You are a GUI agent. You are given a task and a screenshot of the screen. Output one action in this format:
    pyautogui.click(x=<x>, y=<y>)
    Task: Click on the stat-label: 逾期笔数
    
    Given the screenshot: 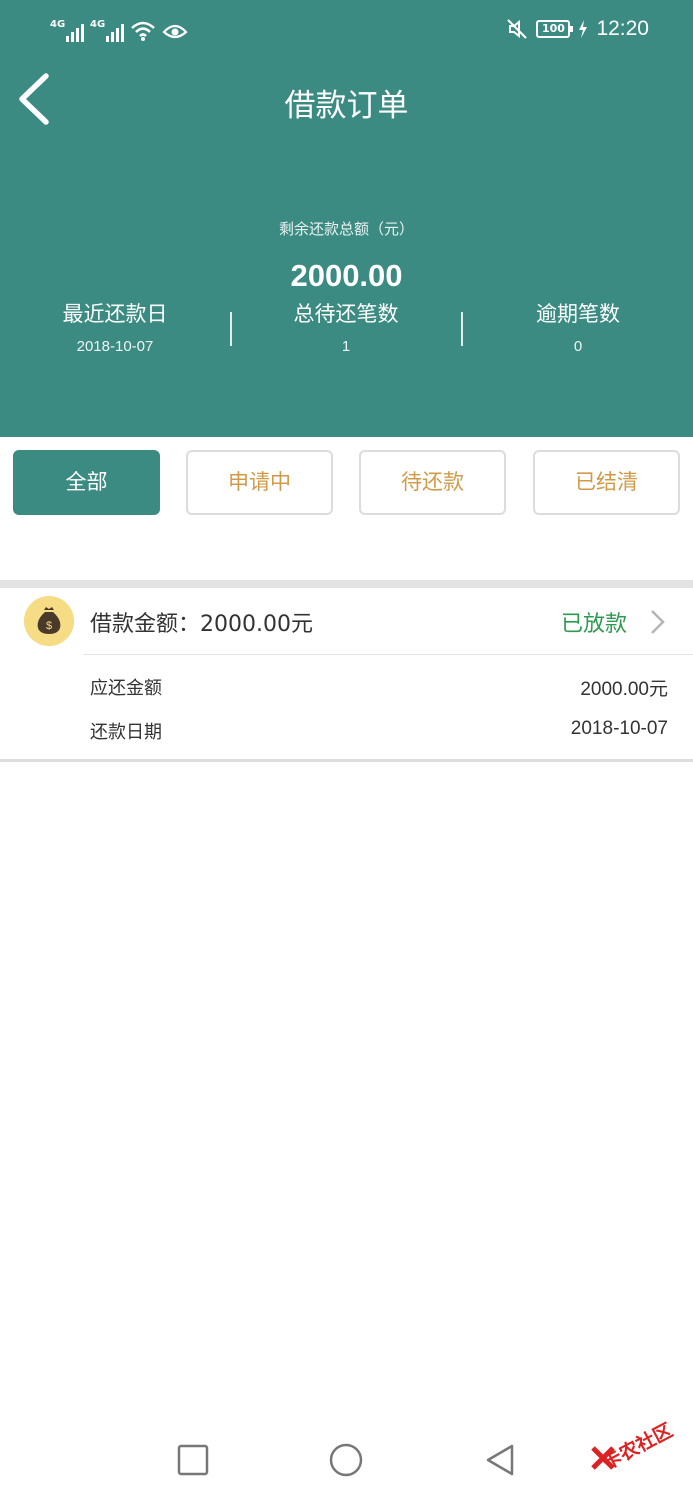 What is the action you would take?
    pyautogui.click(x=578, y=314)
    